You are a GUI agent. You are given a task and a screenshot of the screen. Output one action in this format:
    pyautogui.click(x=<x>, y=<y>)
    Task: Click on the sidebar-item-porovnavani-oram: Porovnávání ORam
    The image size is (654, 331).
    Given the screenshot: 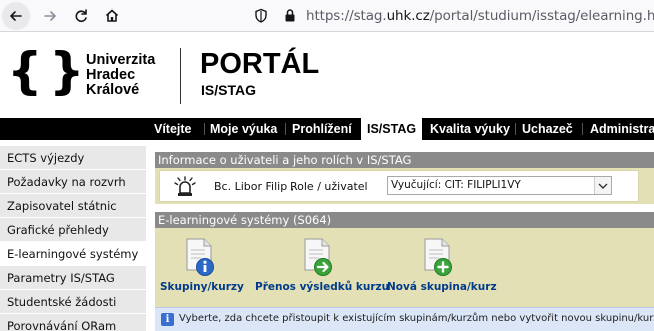 What is the action you would take?
    pyautogui.click(x=73, y=322)
    